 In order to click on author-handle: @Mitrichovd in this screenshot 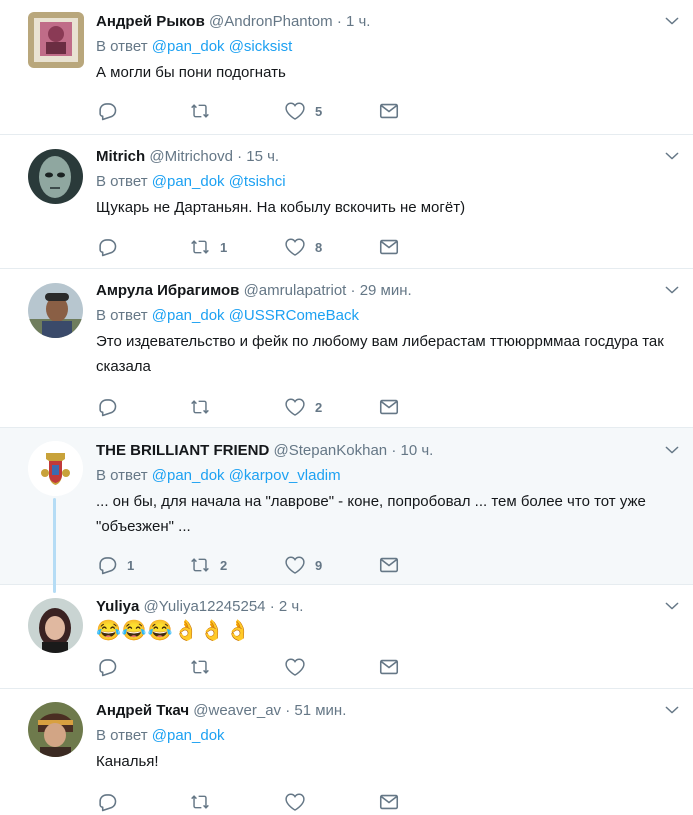, I will do `click(191, 156)`.